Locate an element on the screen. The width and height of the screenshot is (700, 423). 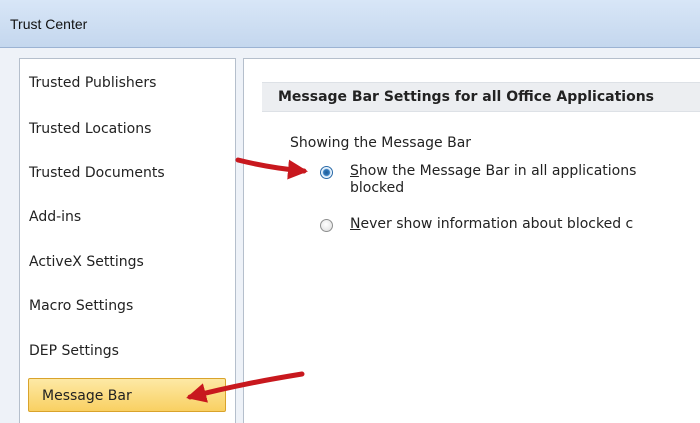
nav-item-dep-settings: DEP Settings is located at coordinates (74, 351).